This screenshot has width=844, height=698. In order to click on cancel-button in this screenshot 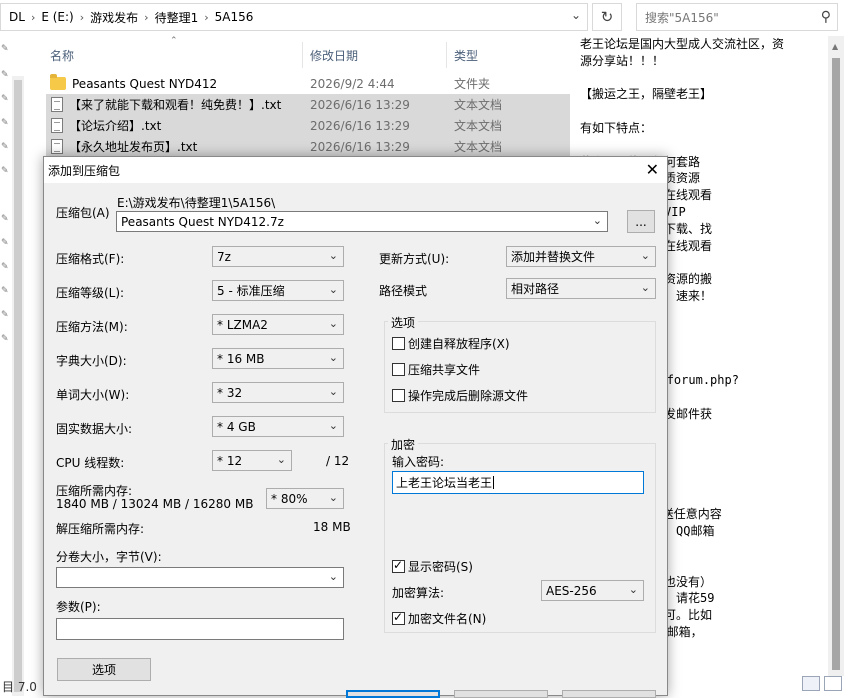, I will do `click(501, 694)`.